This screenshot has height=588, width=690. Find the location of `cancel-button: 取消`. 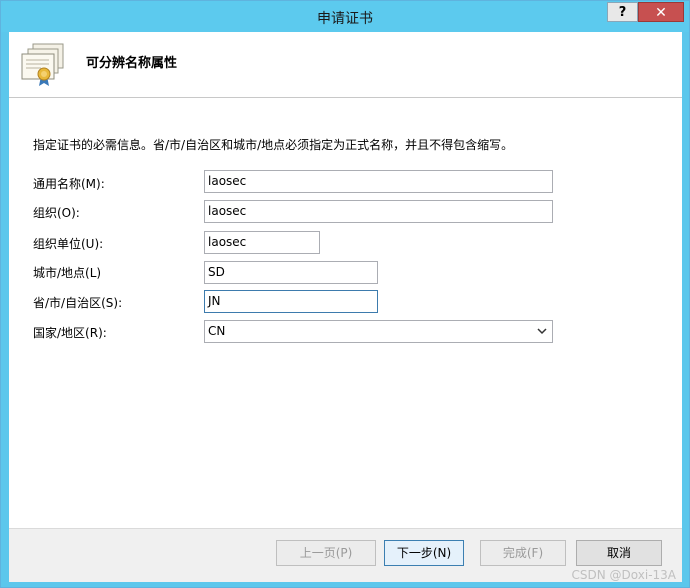

cancel-button: 取消 is located at coordinates (619, 553).